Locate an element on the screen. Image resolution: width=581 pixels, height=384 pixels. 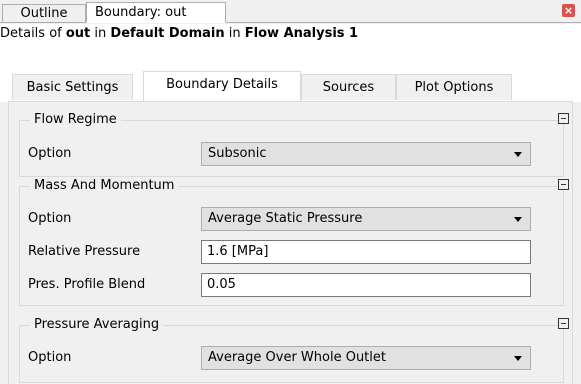
tab-basic-settings: Basic Settings is located at coordinates (72, 87).